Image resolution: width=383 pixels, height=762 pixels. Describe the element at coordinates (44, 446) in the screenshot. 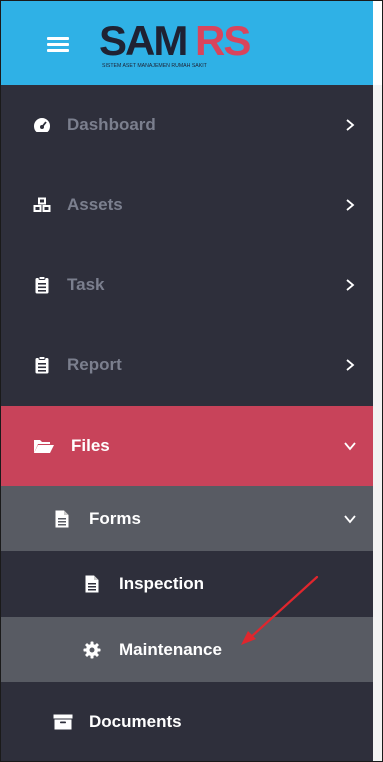

I see `folder-open-icon` at that location.